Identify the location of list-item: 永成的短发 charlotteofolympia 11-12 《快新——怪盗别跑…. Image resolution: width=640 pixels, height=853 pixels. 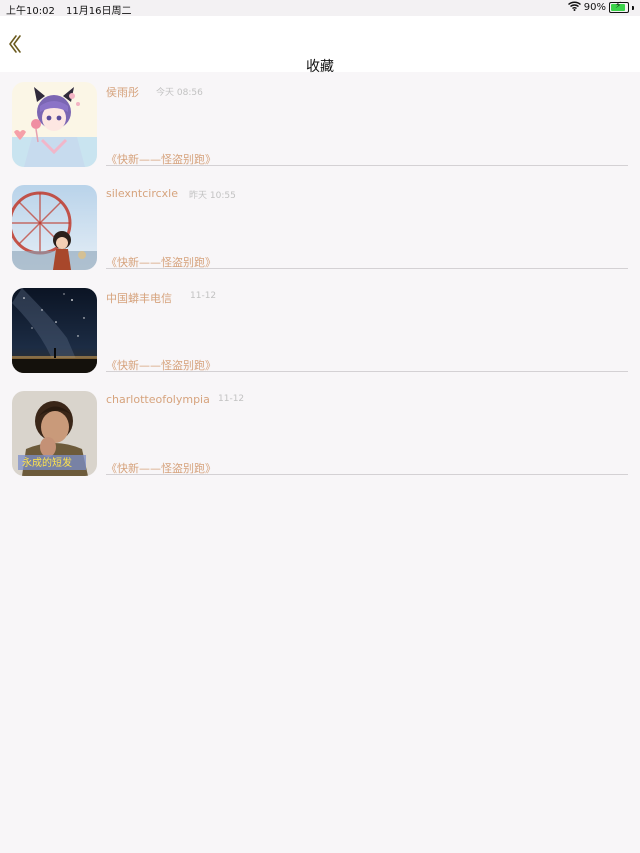
(320, 432).